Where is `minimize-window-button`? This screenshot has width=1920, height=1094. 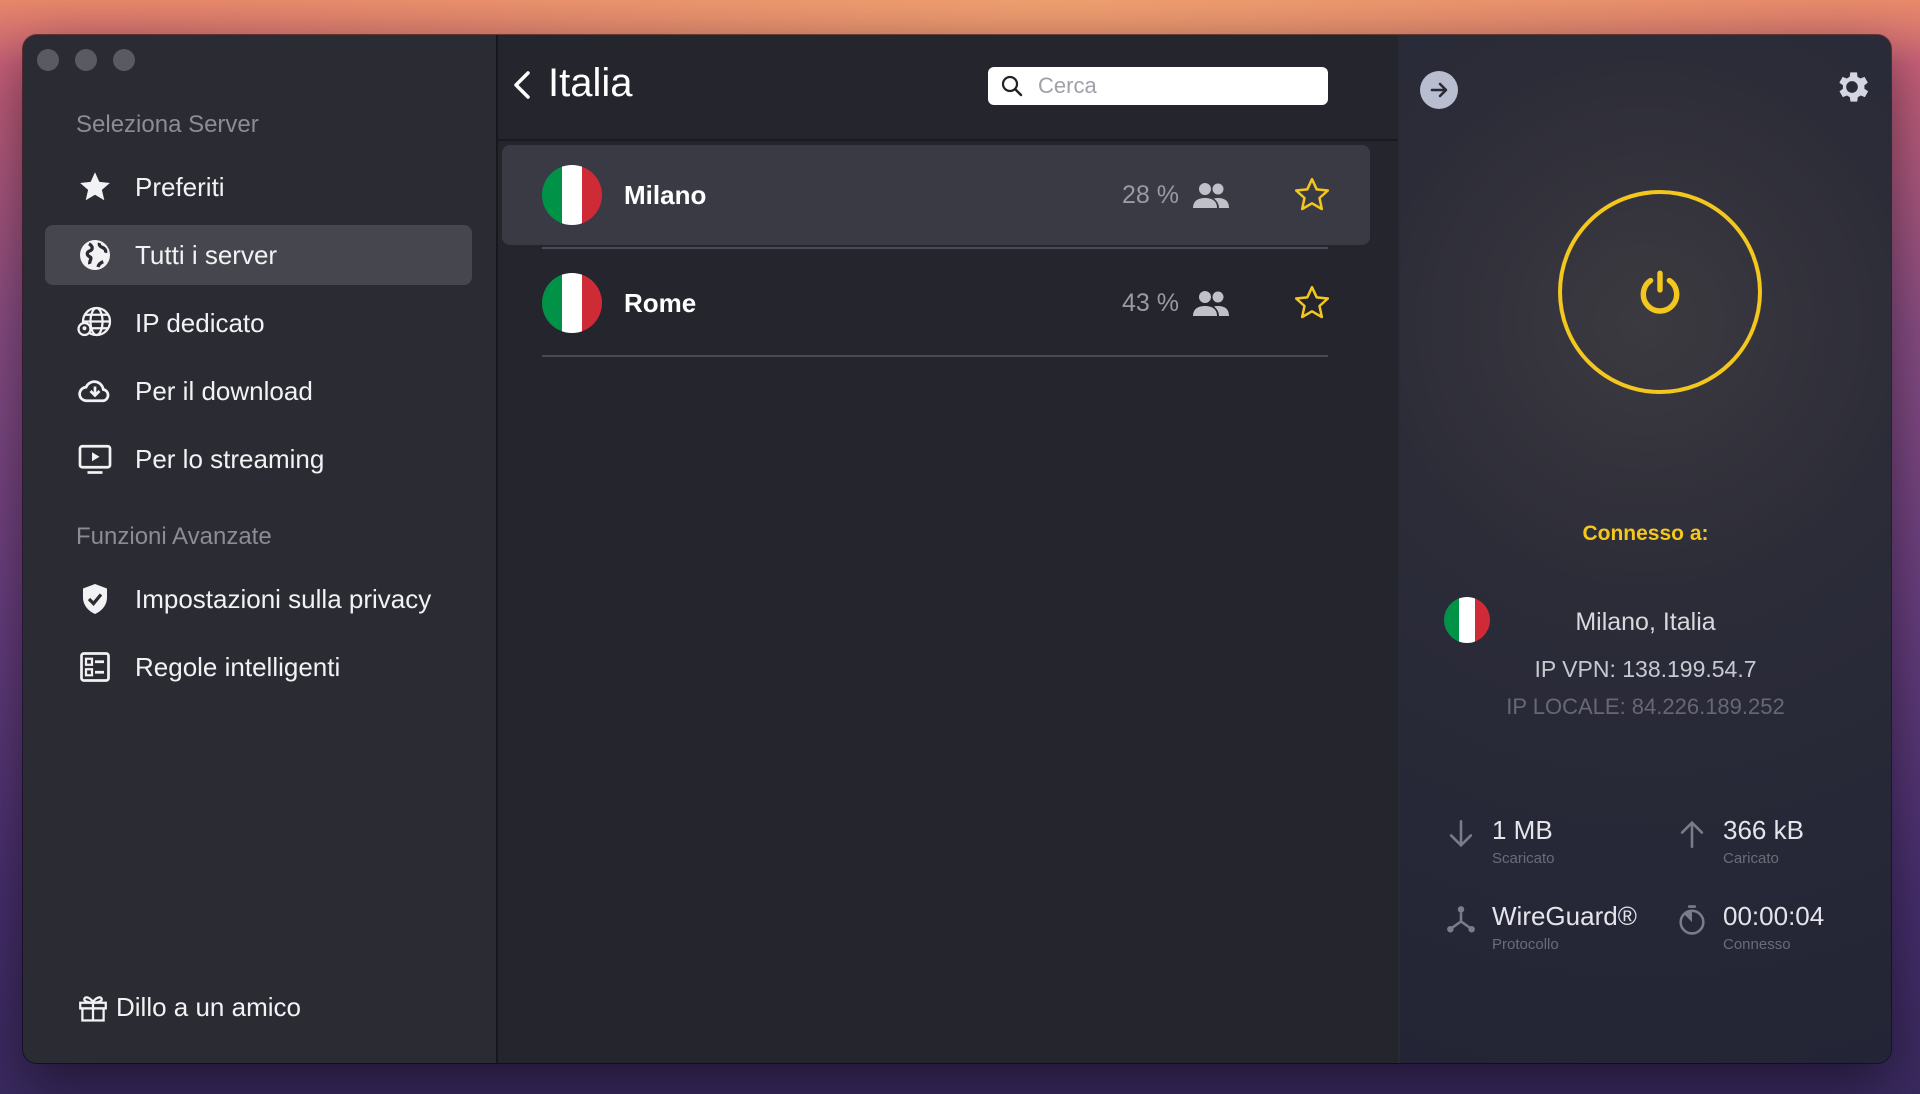 minimize-window-button is located at coordinates (86, 60).